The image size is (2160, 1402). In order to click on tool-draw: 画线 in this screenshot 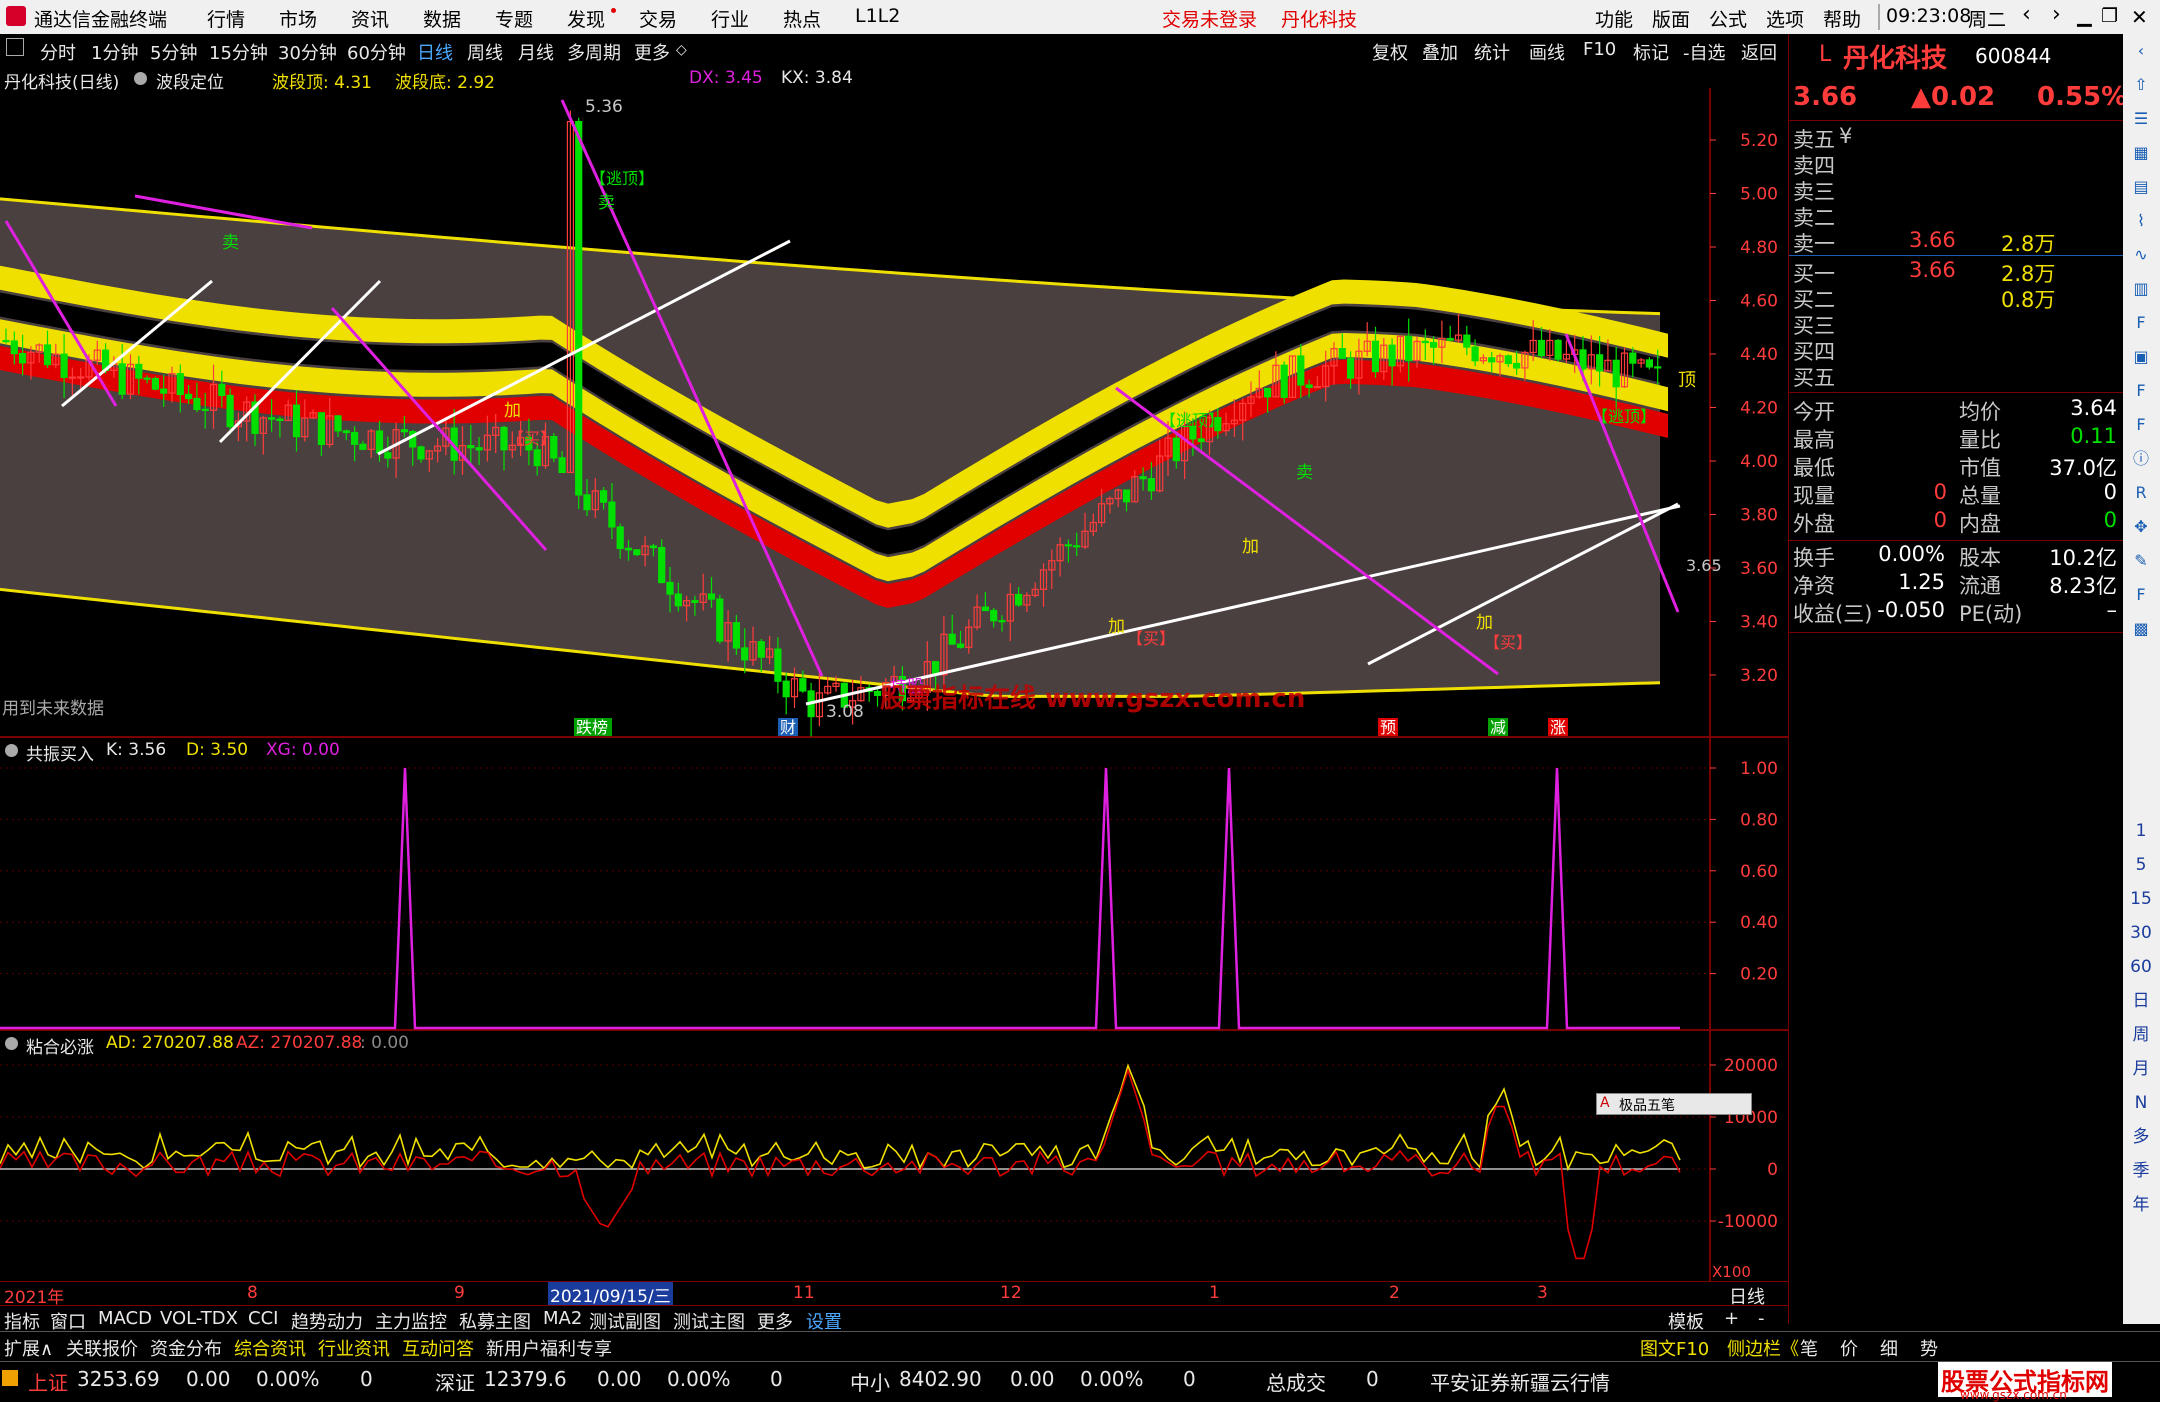, I will do `click(1547, 52)`.